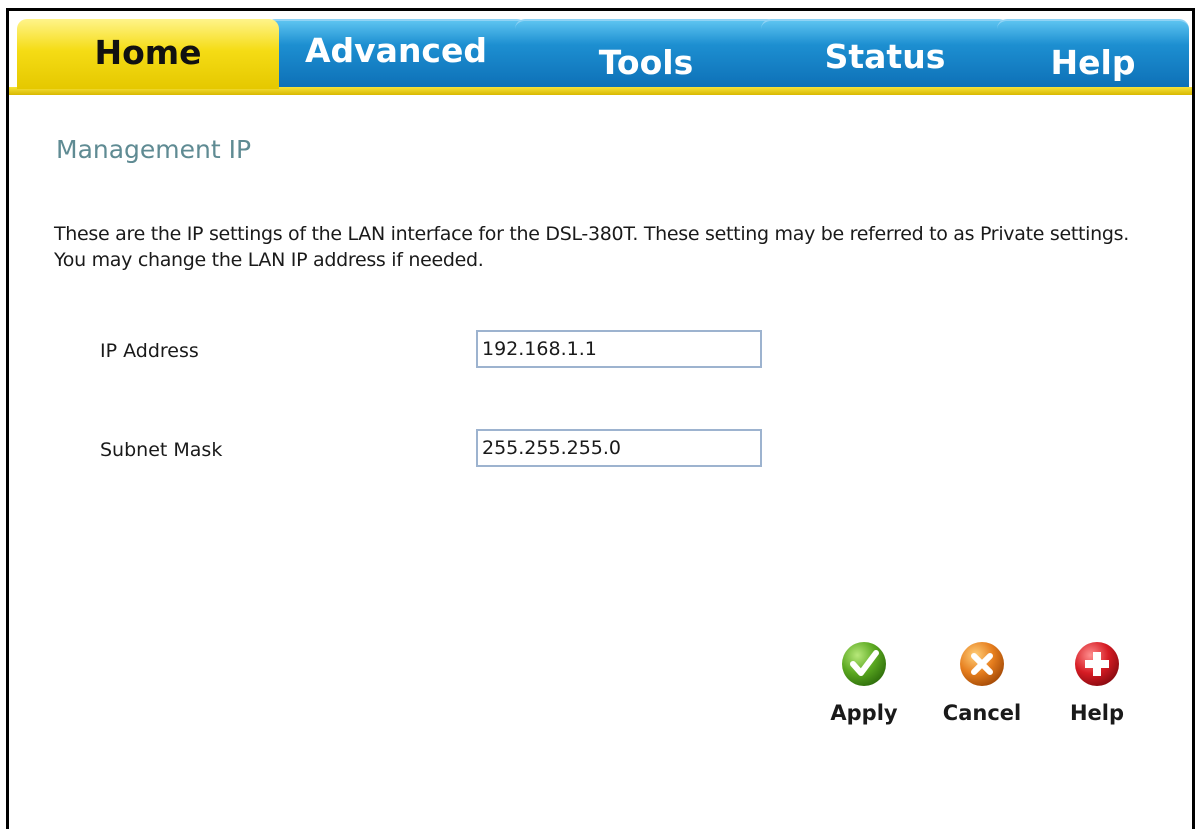  I want to click on x-icon, so click(982, 664).